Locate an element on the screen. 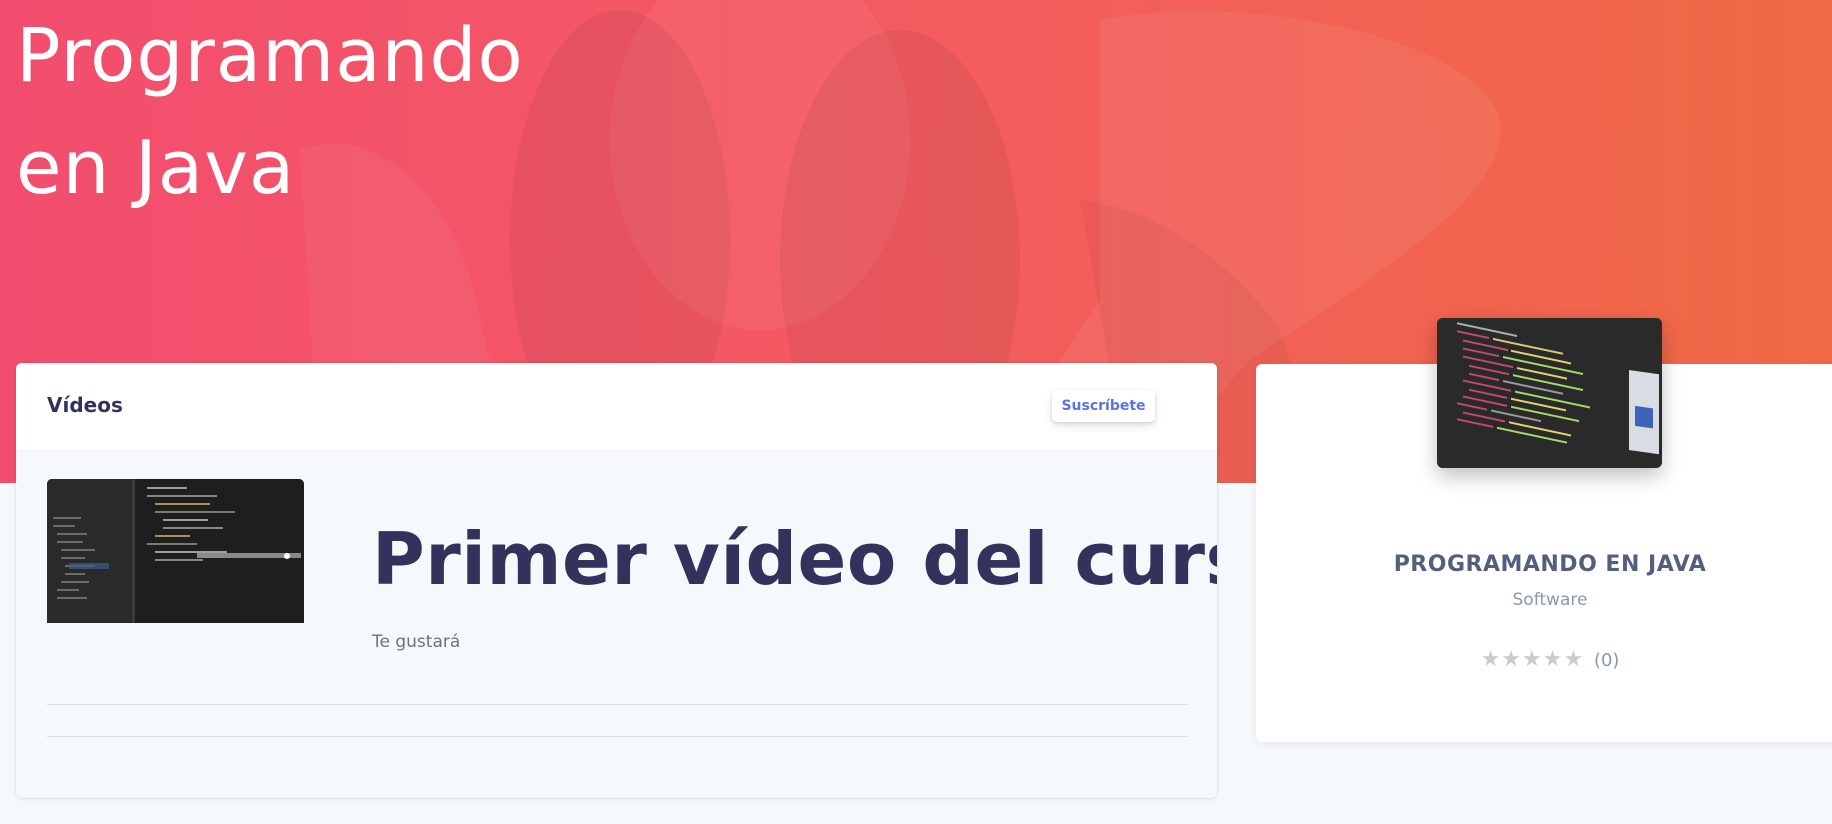  code-screen-image is located at coordinates (1549, 393).